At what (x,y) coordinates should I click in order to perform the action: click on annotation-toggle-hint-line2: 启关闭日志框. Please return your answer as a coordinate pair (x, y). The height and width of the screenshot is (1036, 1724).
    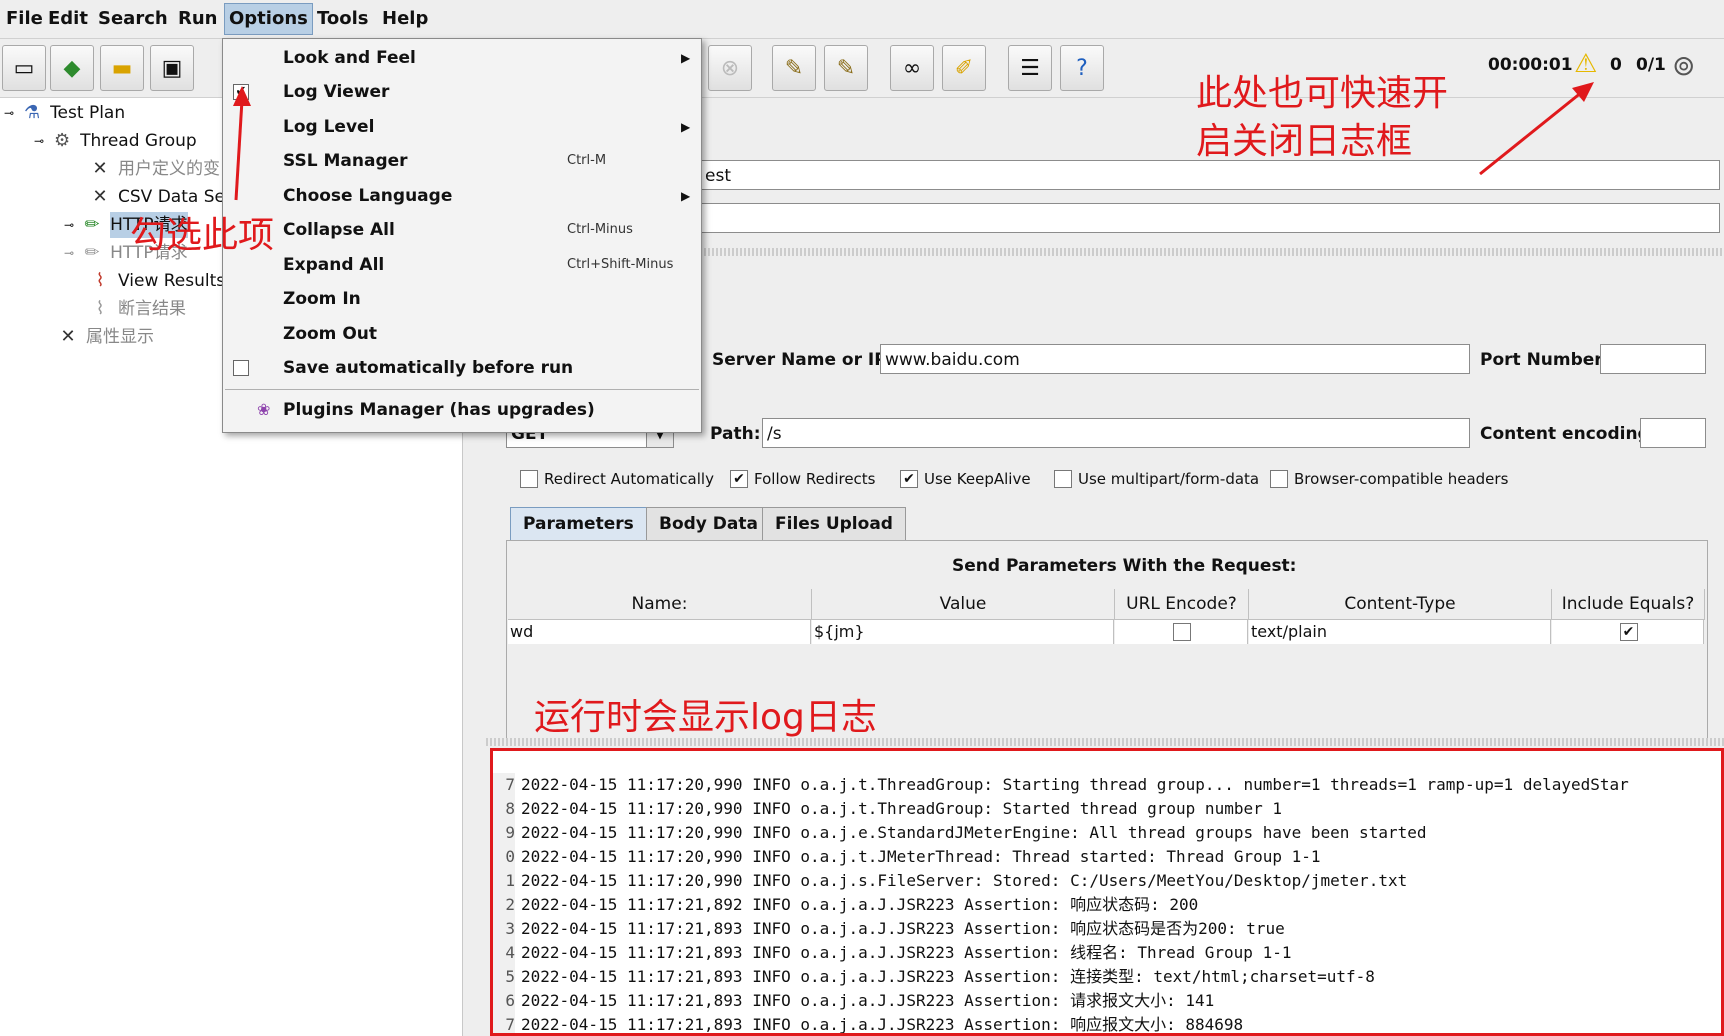
    Looking at the image, I should click on (1304, 141).